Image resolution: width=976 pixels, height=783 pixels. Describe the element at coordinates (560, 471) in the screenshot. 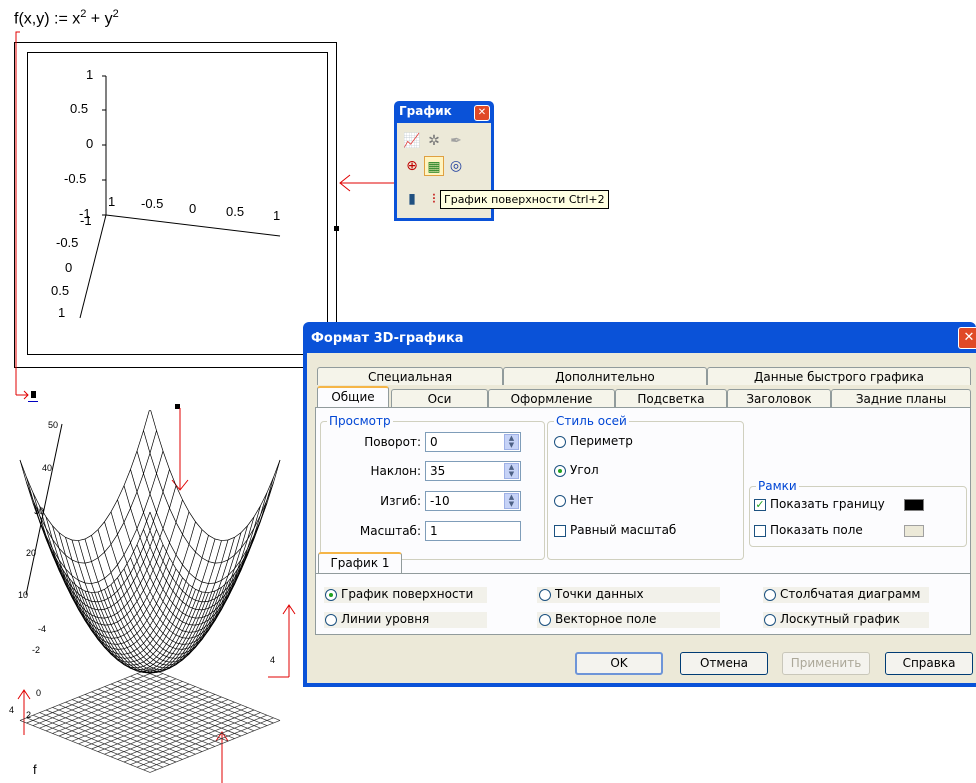

I see `radio-corner` at that location.